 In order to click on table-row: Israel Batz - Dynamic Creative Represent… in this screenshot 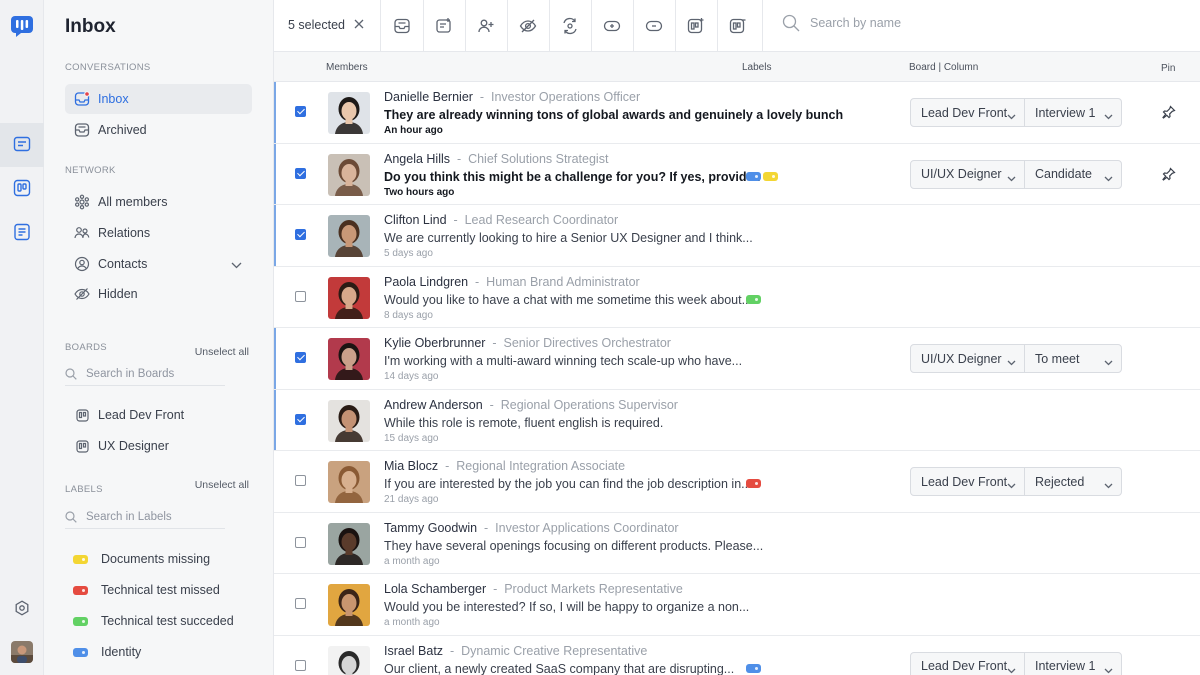, I will do `click(737, 655)`.